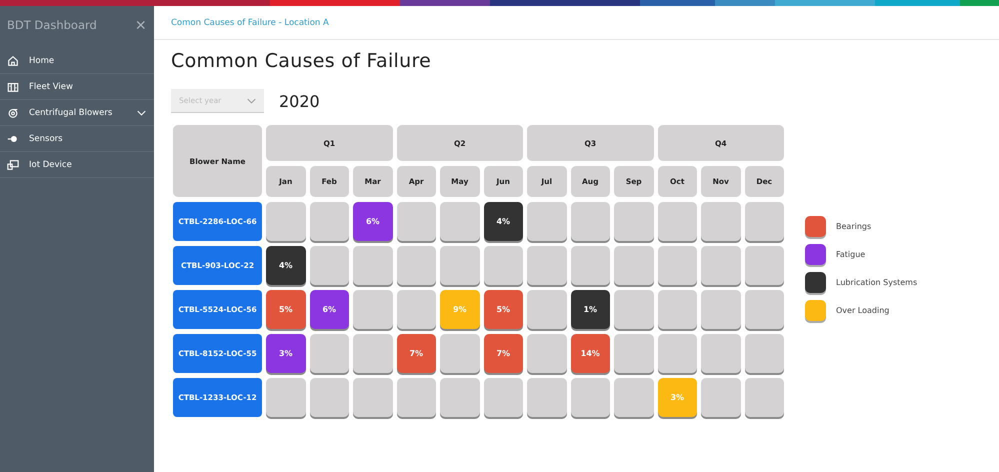 Image resolution: width=999 pixels, height=472 pixels. Describe the element at coordinates (590, 309) in the screenshot. I see `heatmap-cell: 1%` at that location.